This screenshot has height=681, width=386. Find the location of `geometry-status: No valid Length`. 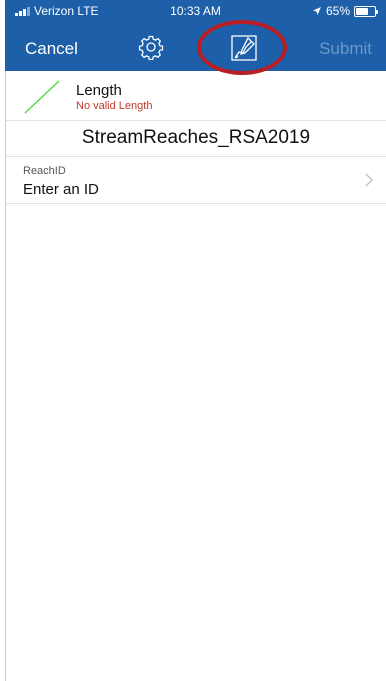

geometry-status: No valid Length is located at coordinates (114, 106).